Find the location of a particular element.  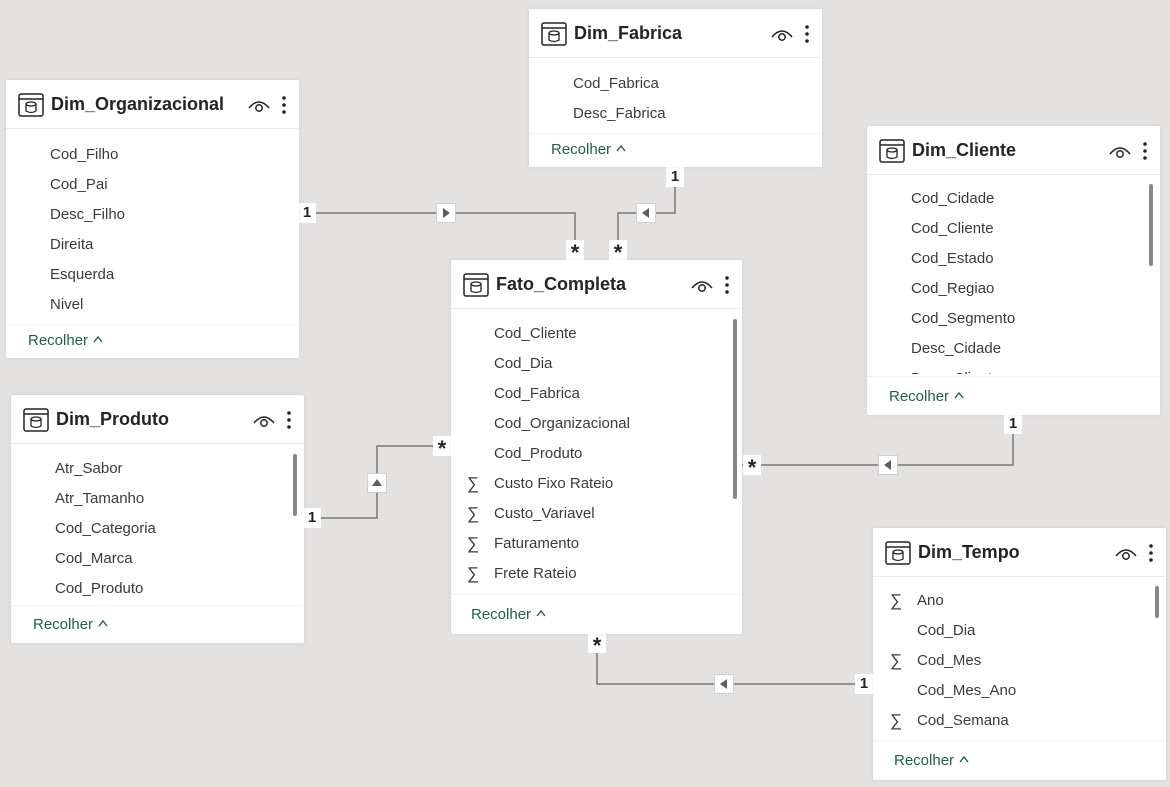

relationship-line-tempo is located at coordinates (734, 659).